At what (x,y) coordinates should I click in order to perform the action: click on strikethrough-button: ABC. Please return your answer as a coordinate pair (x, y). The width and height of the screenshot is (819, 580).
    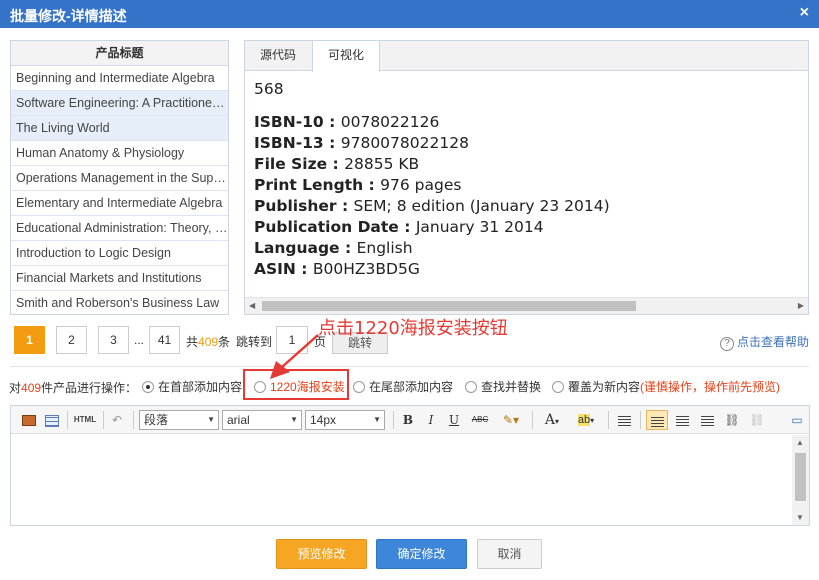
    Looking at the image, I should click on (480, 420).